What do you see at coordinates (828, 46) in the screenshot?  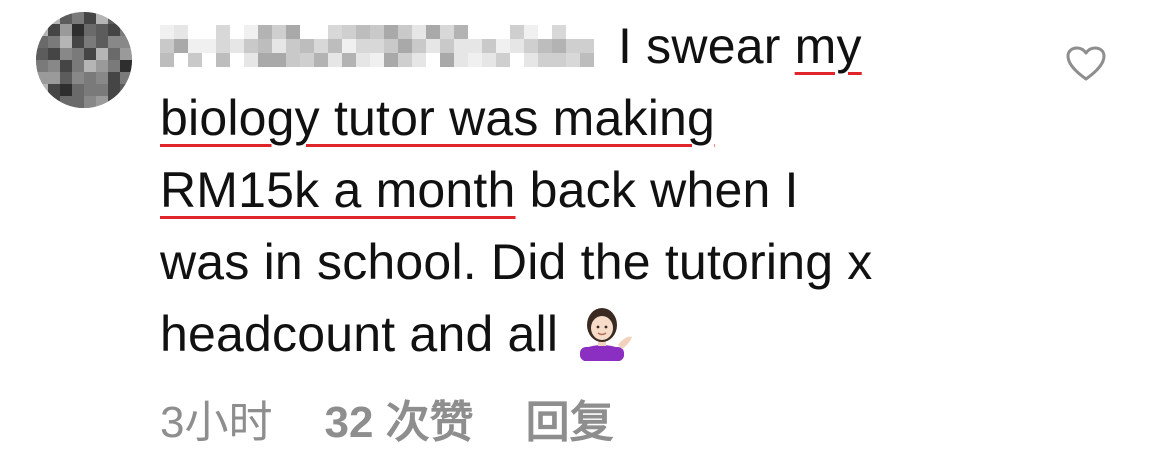 I see `comment-text-underlined: my` at bounding box center [828, 46].